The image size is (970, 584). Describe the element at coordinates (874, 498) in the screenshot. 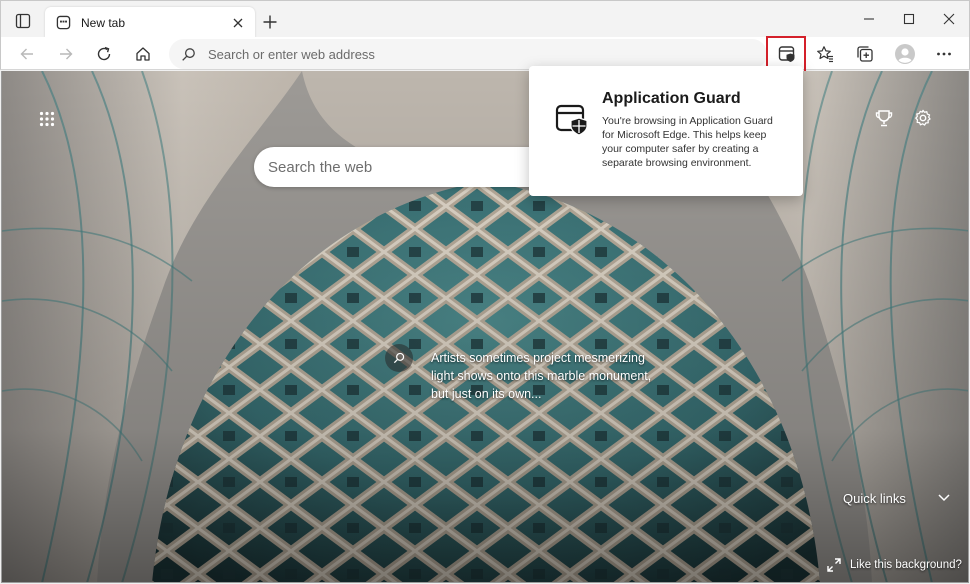

I see `quick-links-label: Quick links` at that location.